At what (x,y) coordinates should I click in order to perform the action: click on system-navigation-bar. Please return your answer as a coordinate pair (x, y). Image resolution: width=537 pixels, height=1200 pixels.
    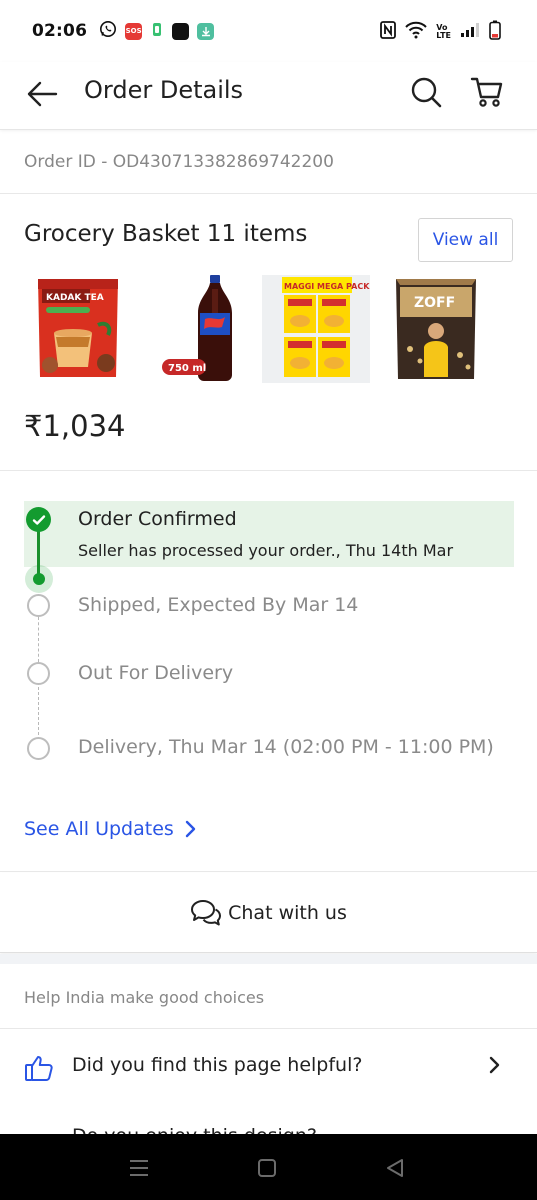
    Looking at the image, I should click on (268, 1167).